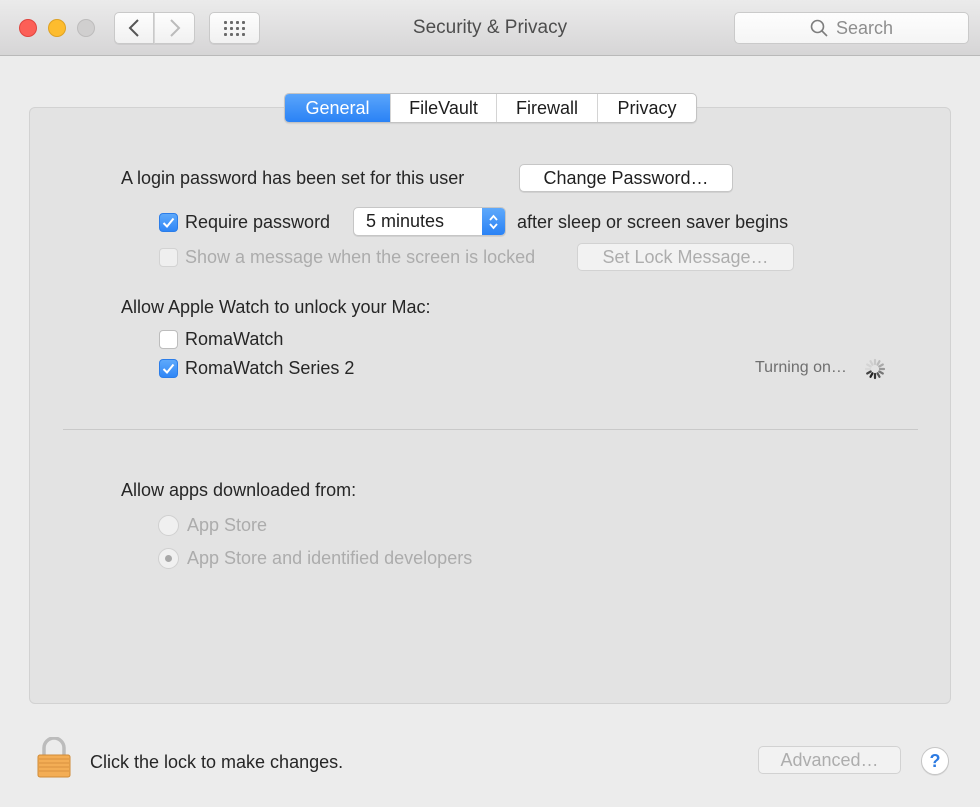 This screenshot has width=980, height=807. I want to click on require-password-checkbox, so click(168, 222).